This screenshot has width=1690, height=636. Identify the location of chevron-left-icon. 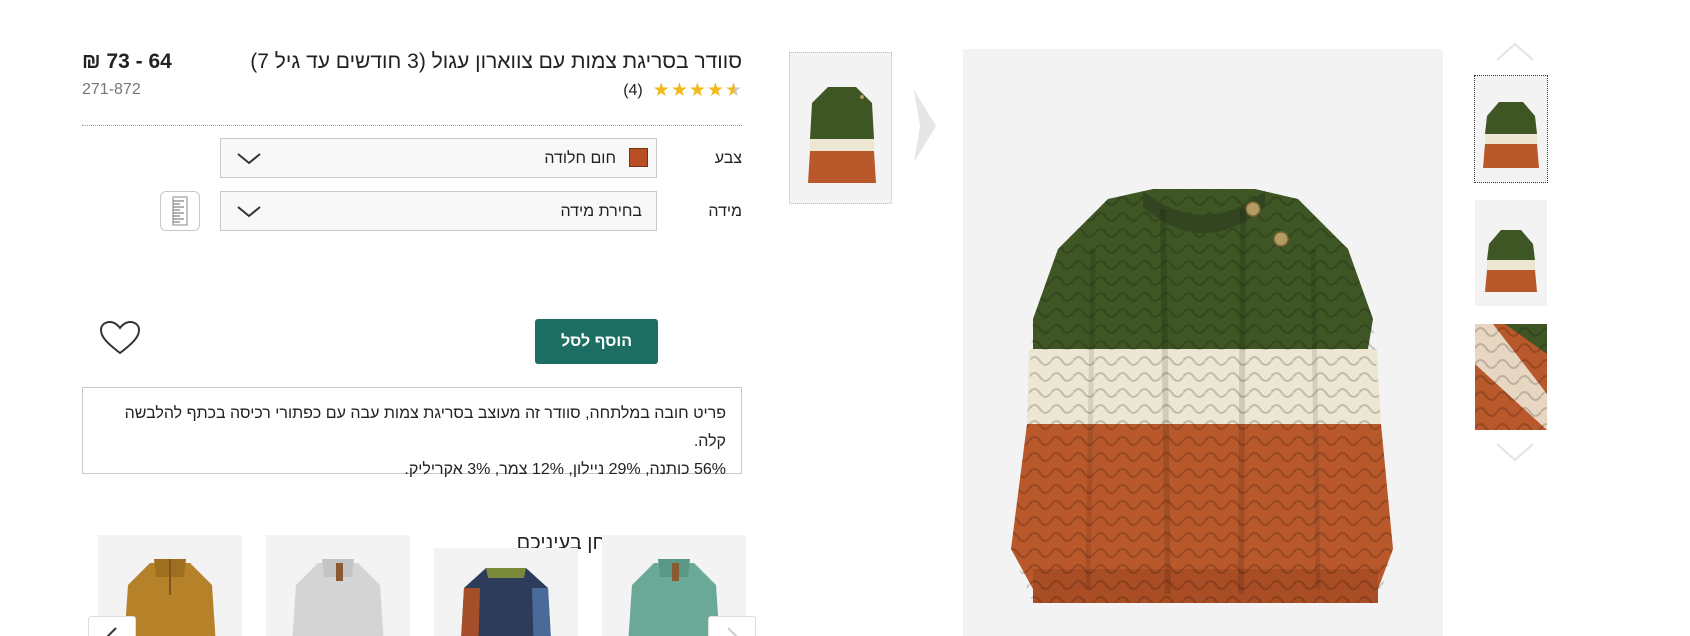
(111, 631).